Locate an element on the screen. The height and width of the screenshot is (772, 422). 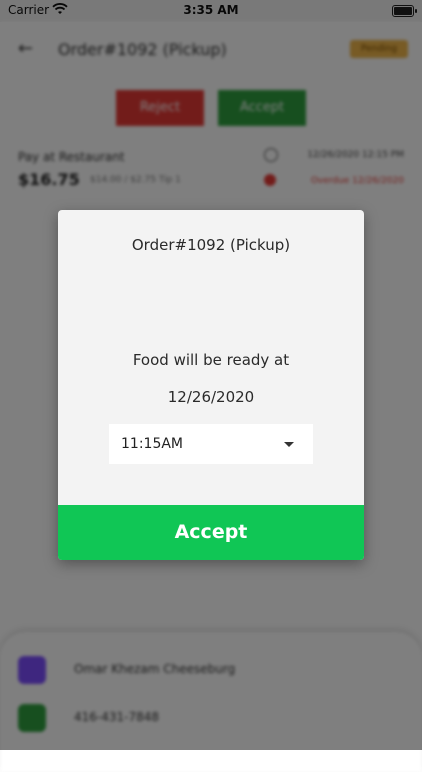
ready-date: 12/26/2020 is located at coordinates (211, 397).